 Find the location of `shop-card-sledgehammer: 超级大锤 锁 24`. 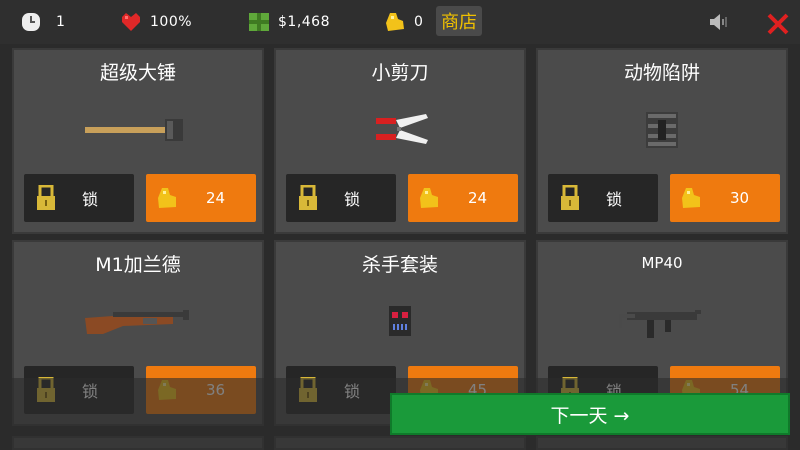

shop-card-sledgehammer: 超级大锤 锁 24 is located at coordinates (138, 141).